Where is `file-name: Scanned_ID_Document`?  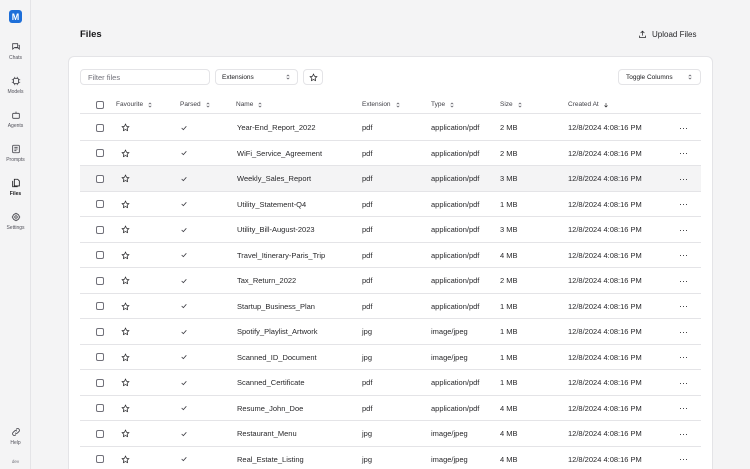 file-name: Scanned_ID_Document is located at coordinates (277, 357).